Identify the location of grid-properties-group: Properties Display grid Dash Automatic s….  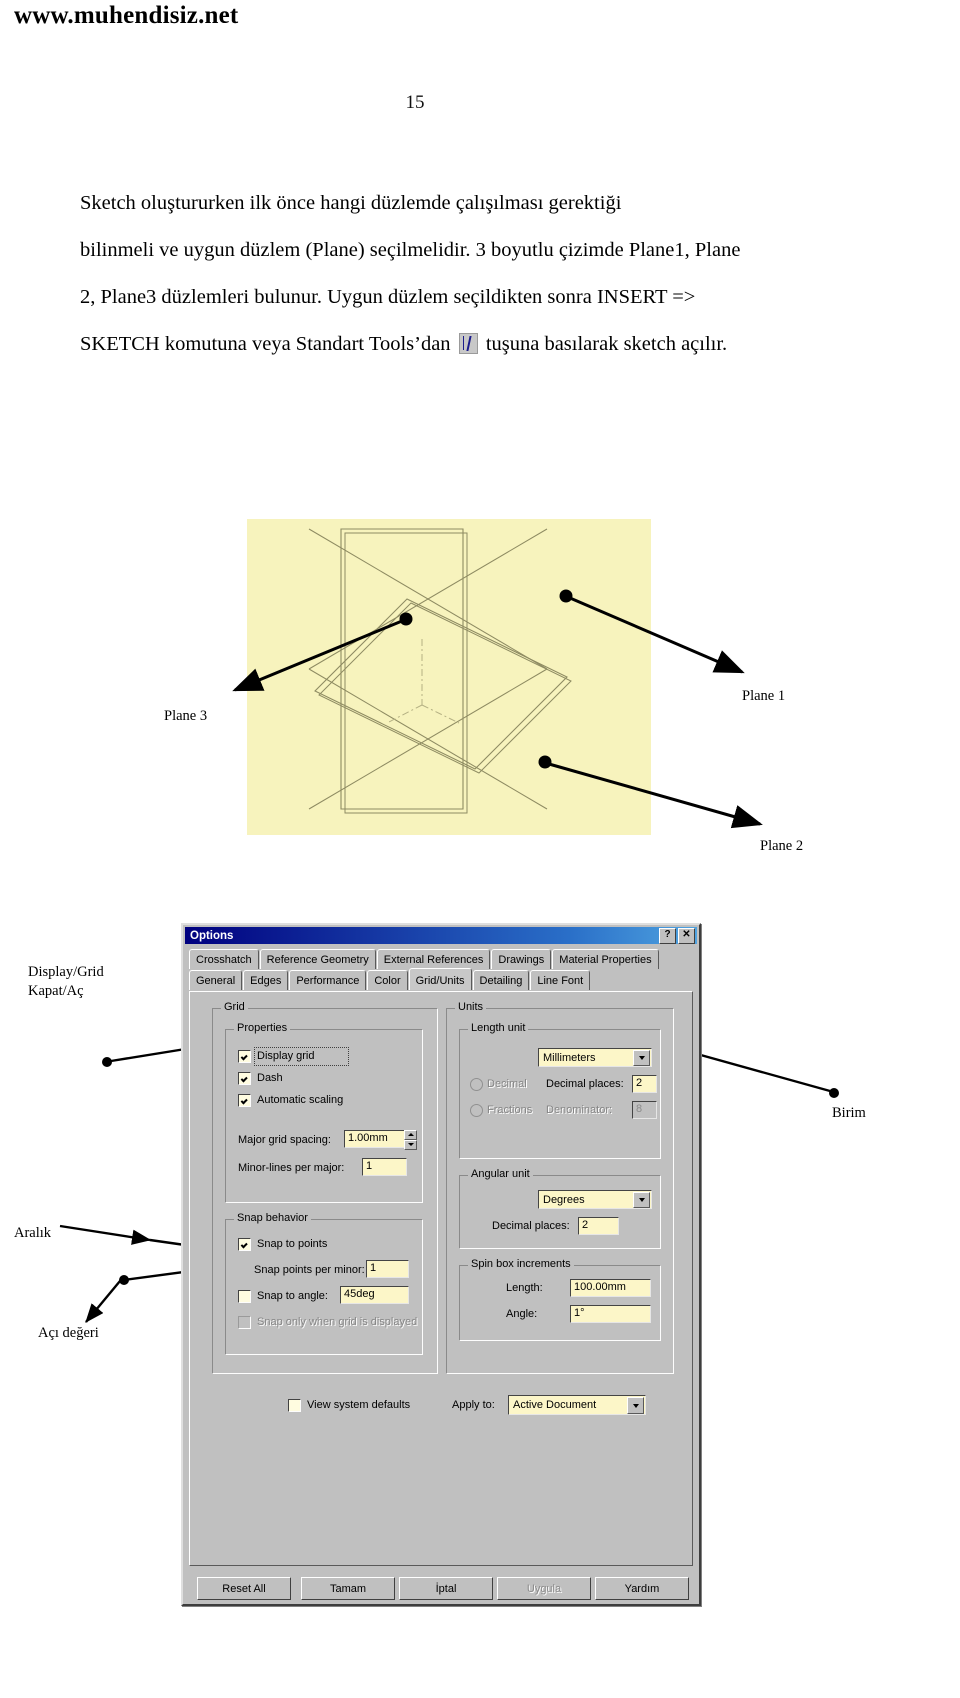
(324, 1112).